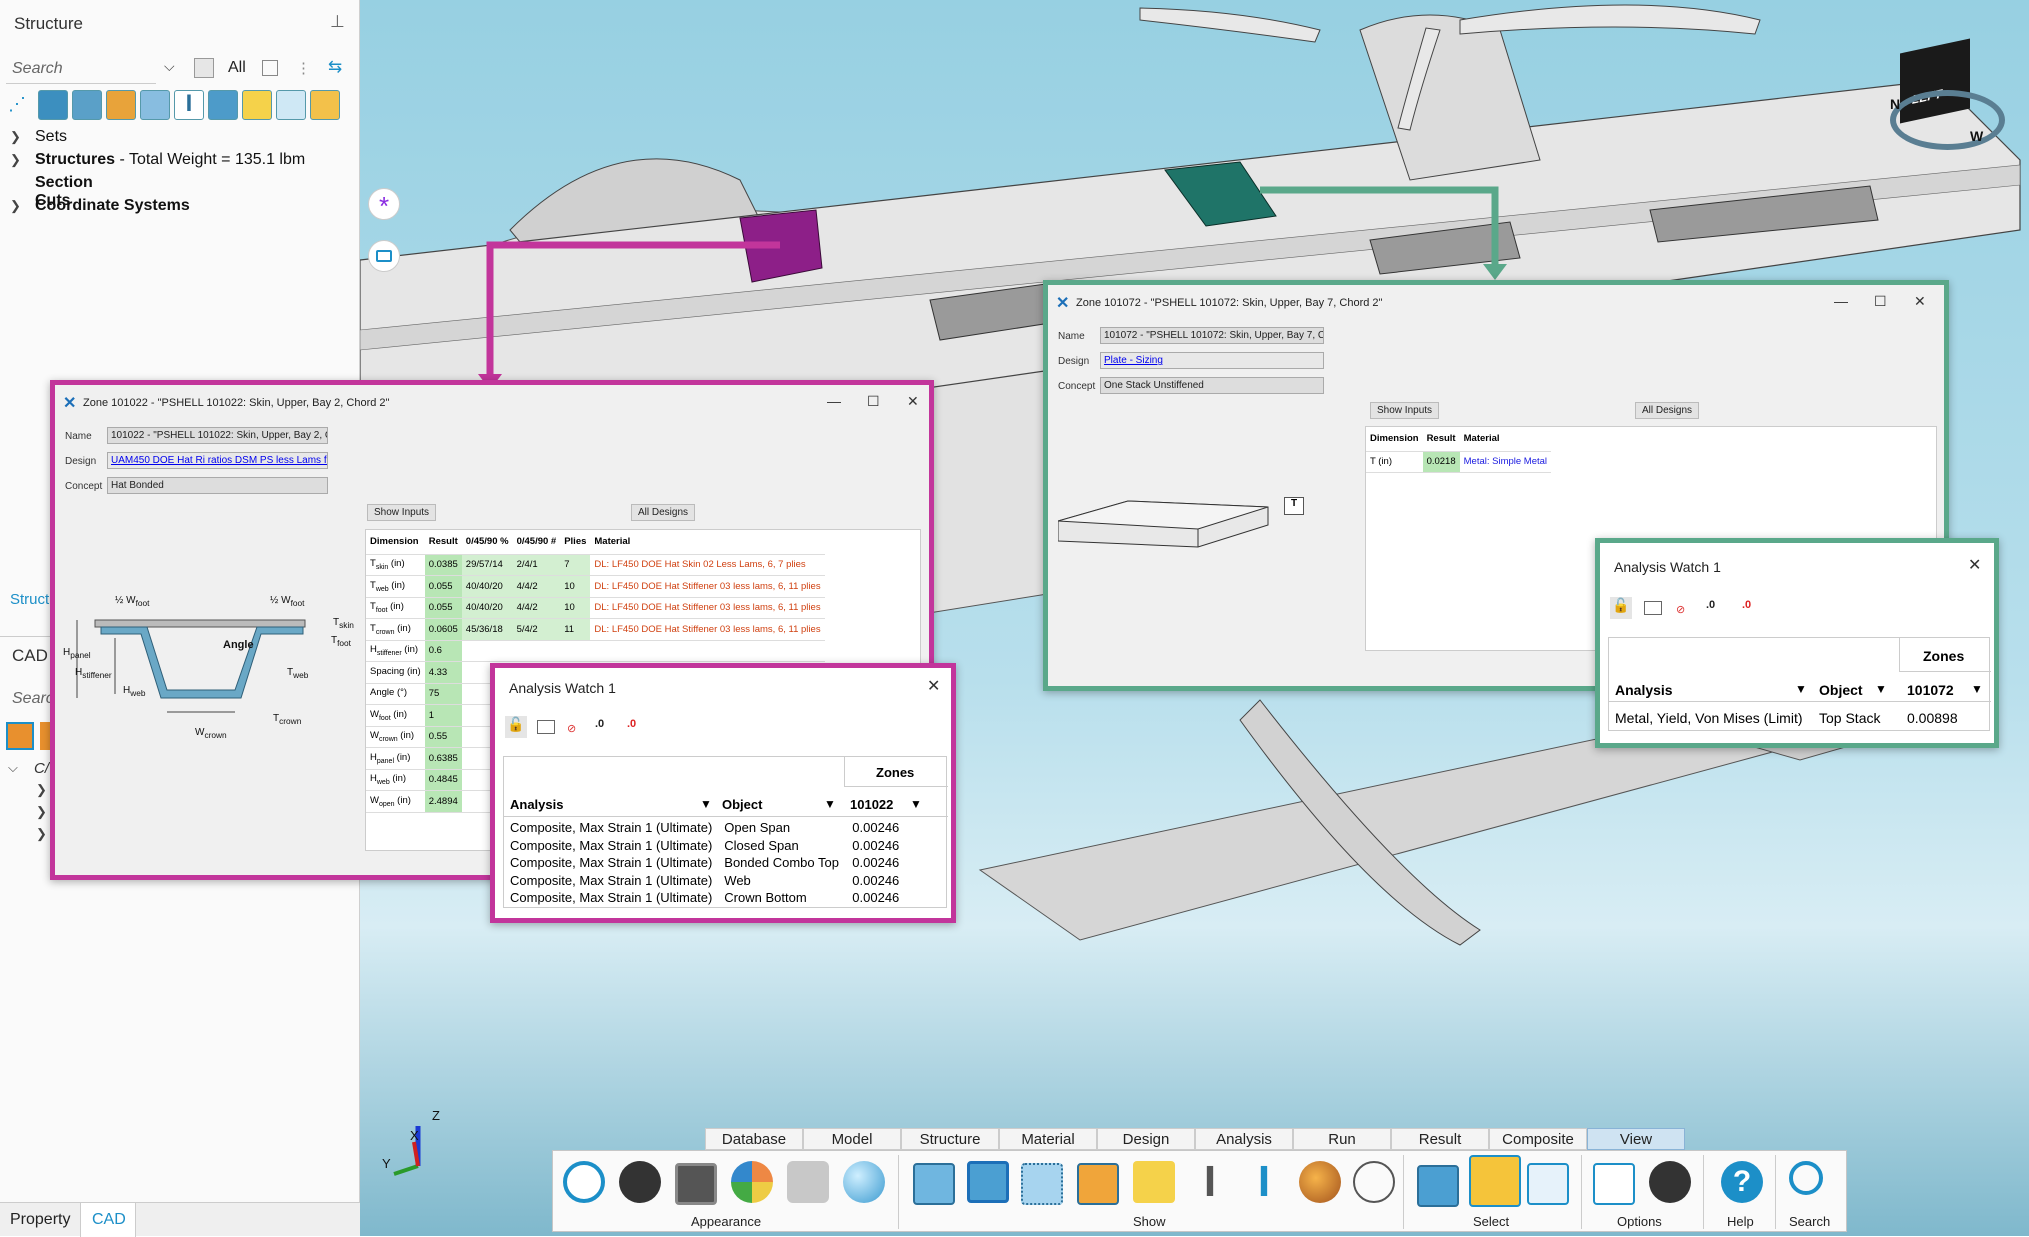  Describe the element at coordinates (754, 1139) in the screenshot. I see `tab-database: Database` at that location.